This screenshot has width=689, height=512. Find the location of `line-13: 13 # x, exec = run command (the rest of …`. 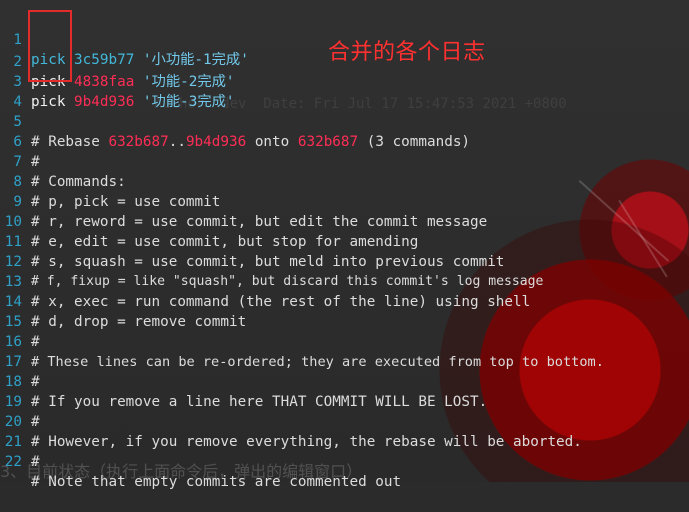

line-13: 13 # x, exec = run command (the rest of … is located at coordinates (344, 281).